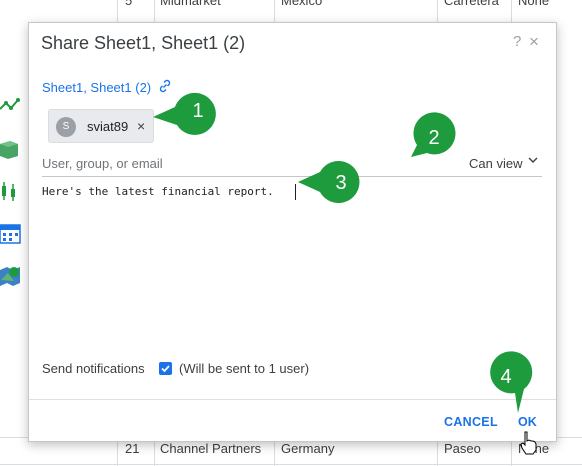 The width and height of the screenshot is (582, 466). Describe the element at coordinates (244, 368) in the screenshot. I see `notifications-note: (Will be sent to 1 user)` at that location.